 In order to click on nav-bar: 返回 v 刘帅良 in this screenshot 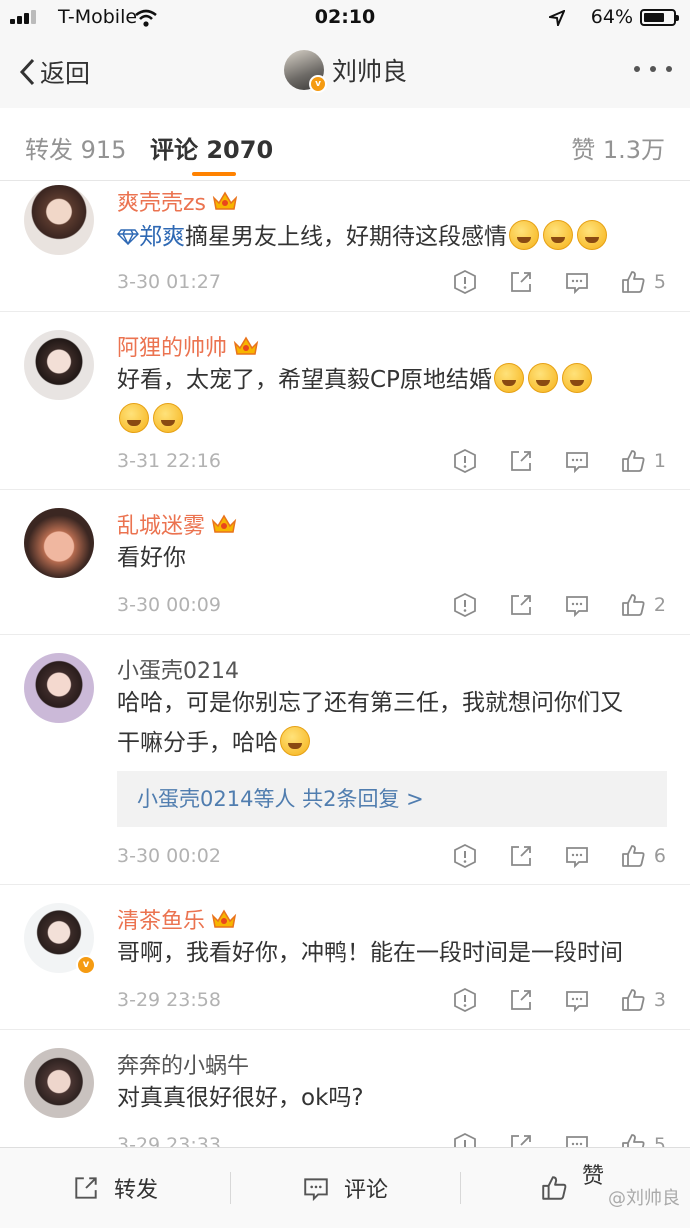, I will do `click(345, 72)`.